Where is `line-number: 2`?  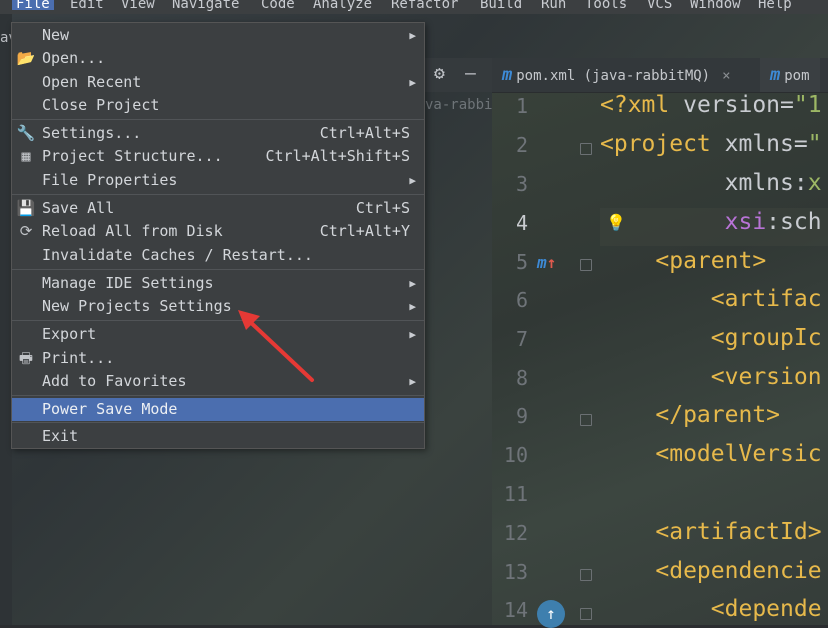 line-number: 2 is located at coordinates (521, 145).